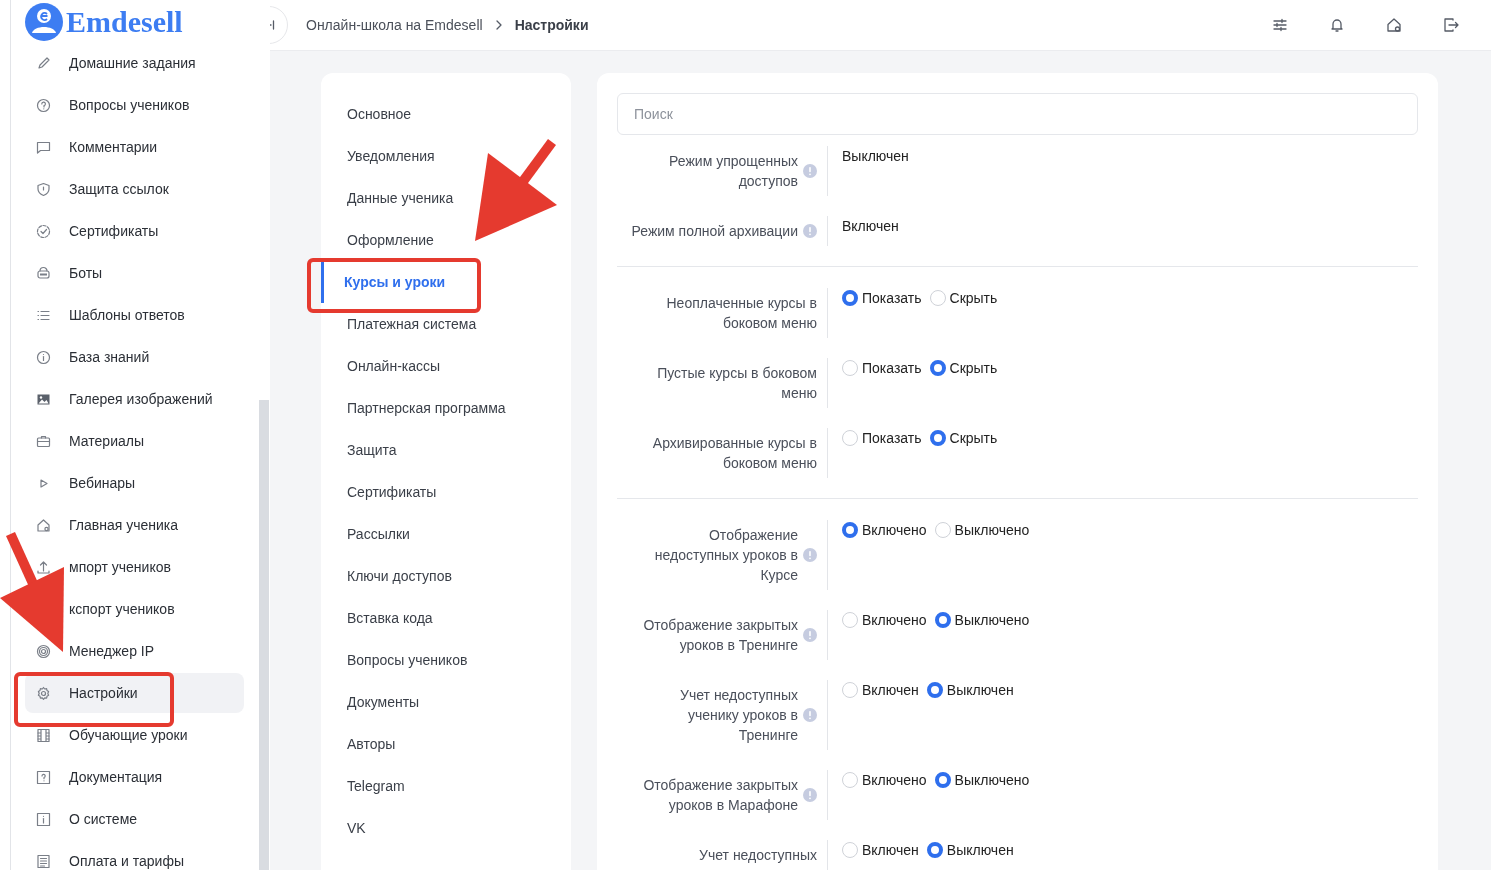  What do you see at coordinates (43, 105) in the screenshot?
I see `help-icon` at bounding box center [43, 105].